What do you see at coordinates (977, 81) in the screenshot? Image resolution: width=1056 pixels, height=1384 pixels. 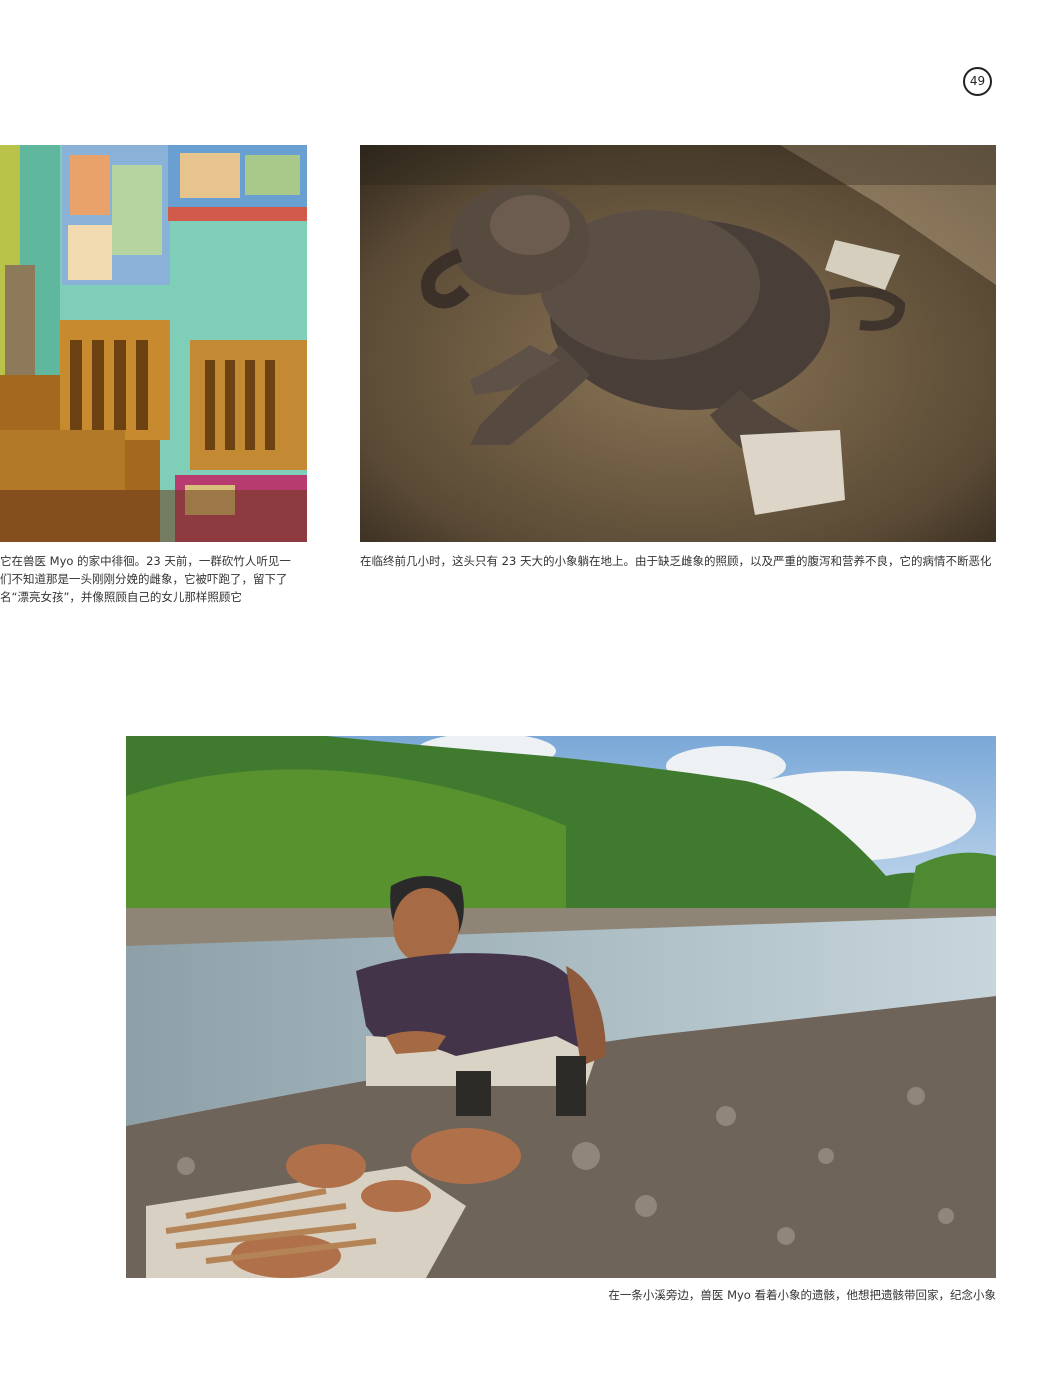 I see `page-number: 49` at bounding box center [977, 81].